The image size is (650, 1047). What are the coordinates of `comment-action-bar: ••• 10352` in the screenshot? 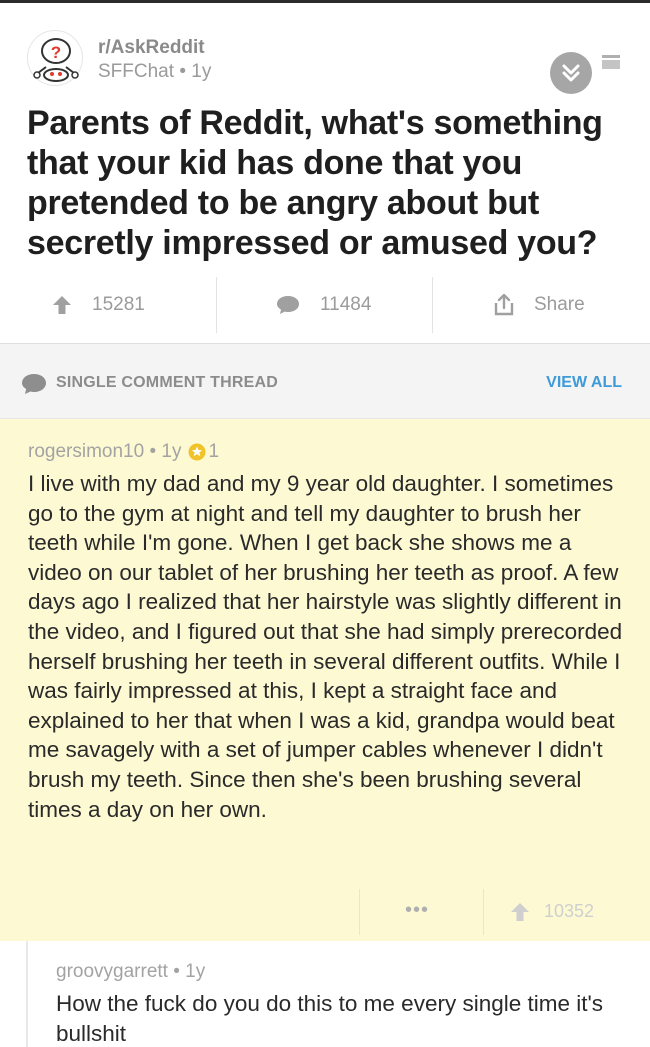 It's located at (325, 912).